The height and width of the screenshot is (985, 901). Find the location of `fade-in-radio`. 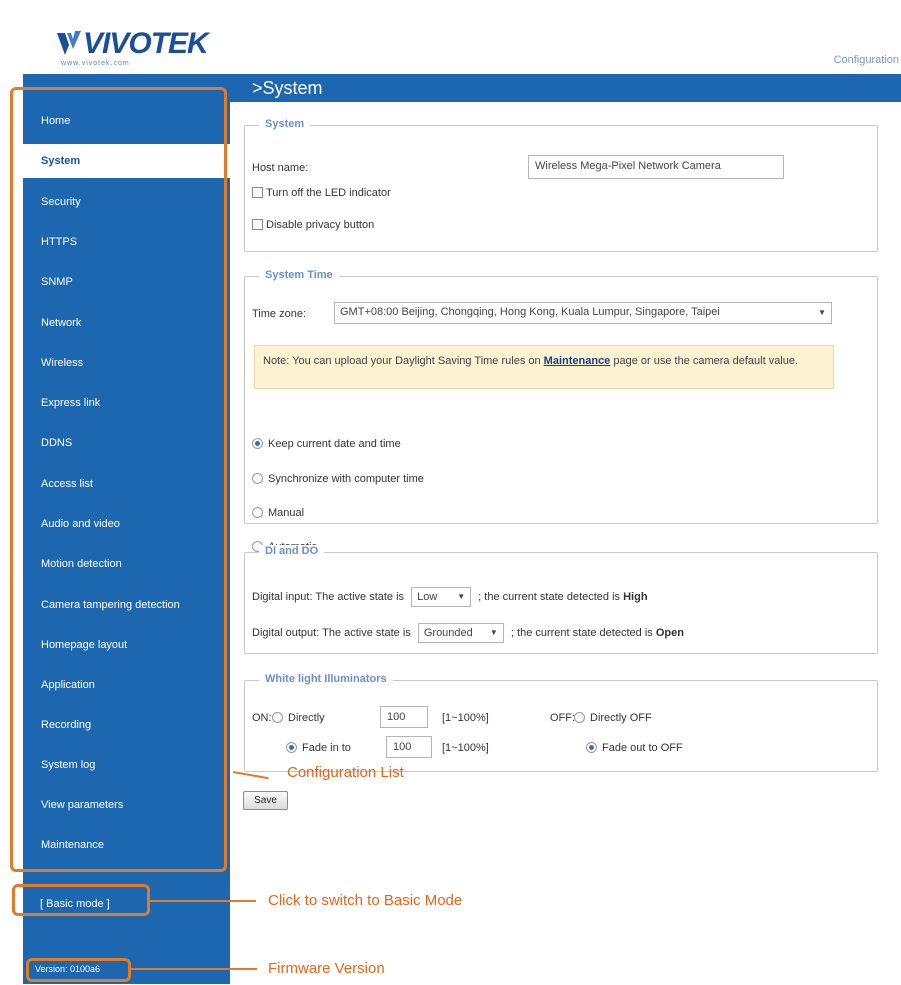

fade-in-radio is located at coordinates (291, 747).